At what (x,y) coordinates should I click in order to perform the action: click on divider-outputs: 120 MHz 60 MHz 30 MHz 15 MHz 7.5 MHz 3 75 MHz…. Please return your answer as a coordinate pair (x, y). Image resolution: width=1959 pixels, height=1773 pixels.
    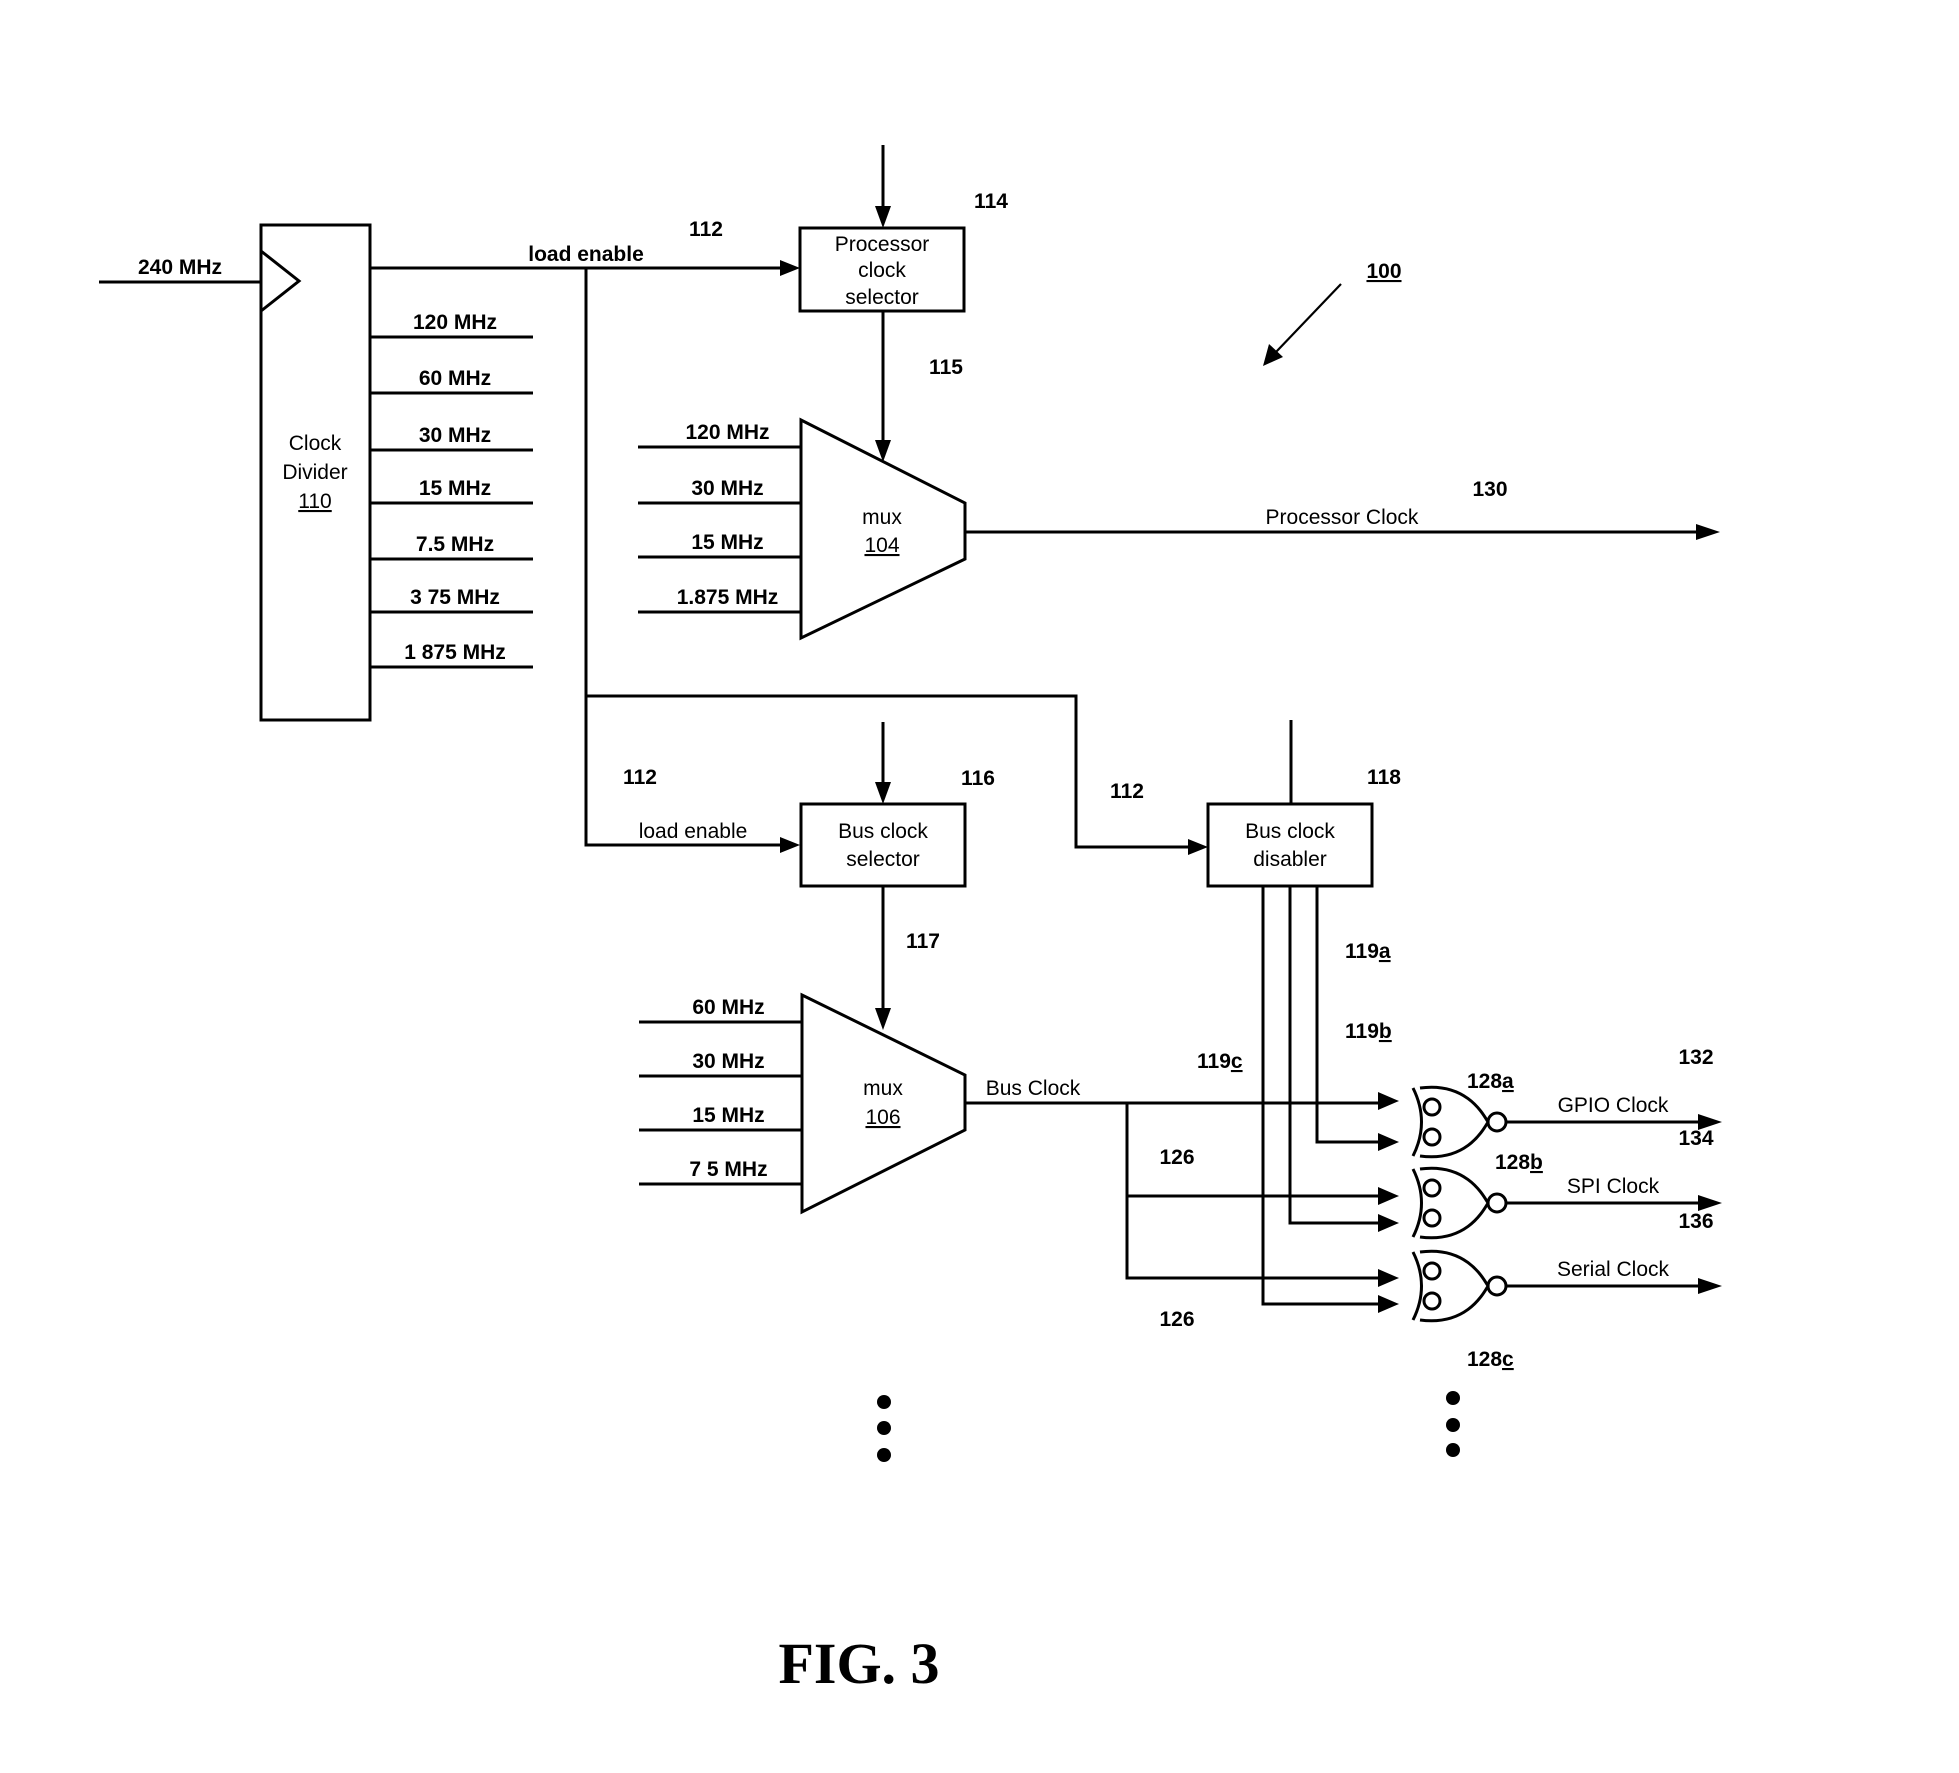
    Looking at the image, I should click on (451, 490).